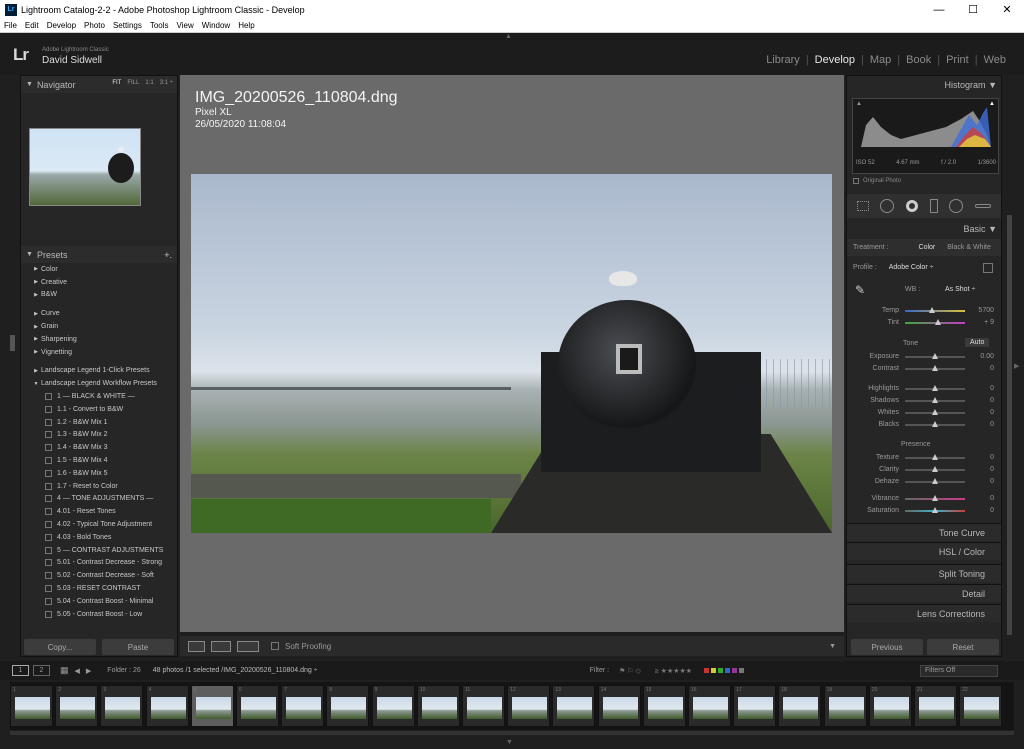  Describe the element at coordinates (99, 473) in the screenshot. I see `preset-item: 1.6 - B&W Mix 5` at that location.